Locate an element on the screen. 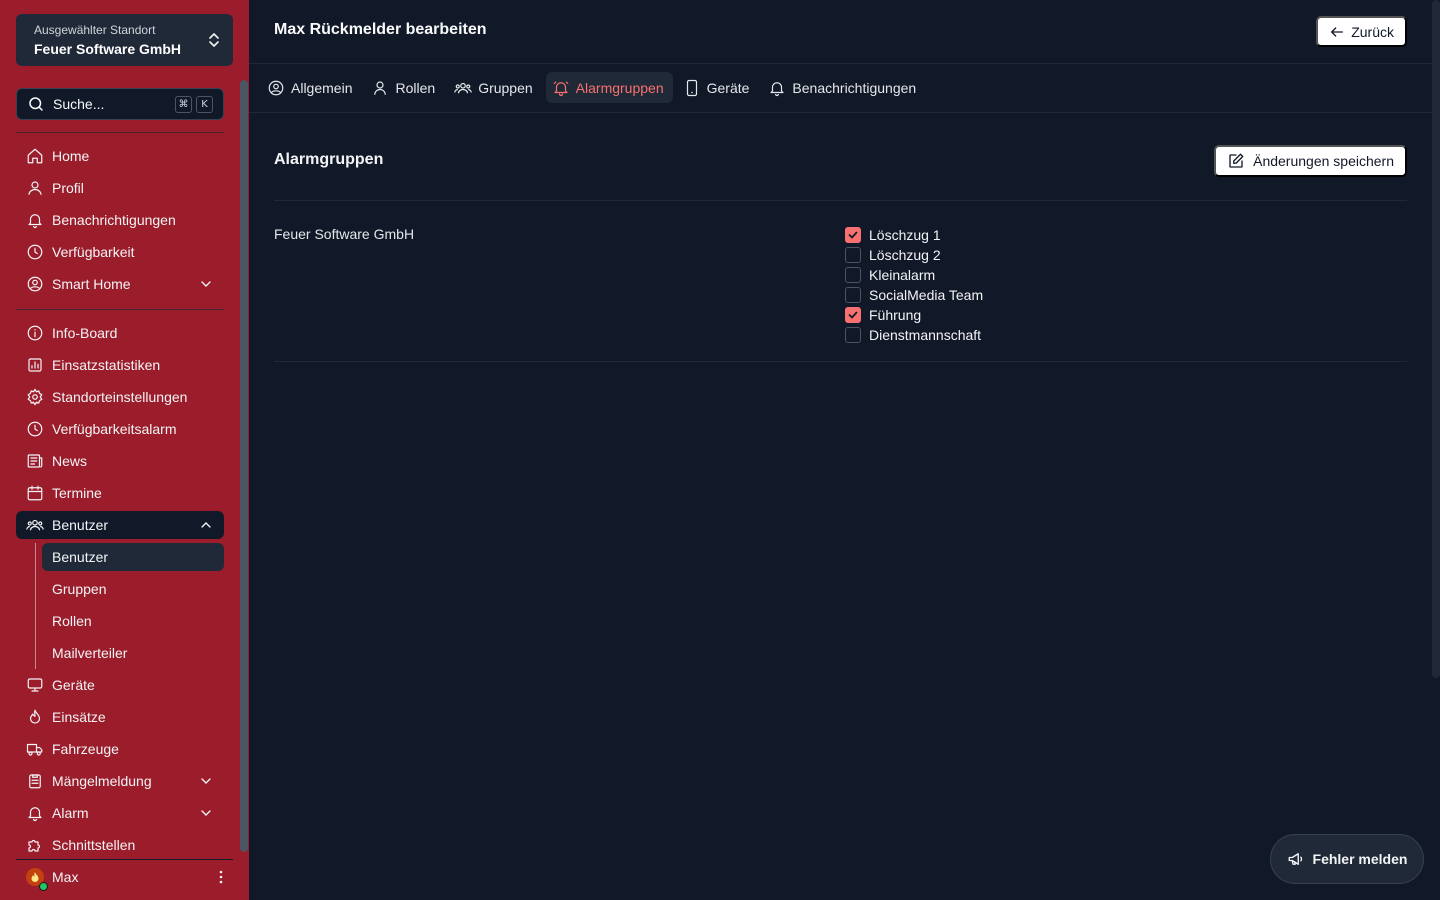 This screenshot has height=900, width=1440. search-input: Suche... ⌘ K is located at coordinates (120, 104).